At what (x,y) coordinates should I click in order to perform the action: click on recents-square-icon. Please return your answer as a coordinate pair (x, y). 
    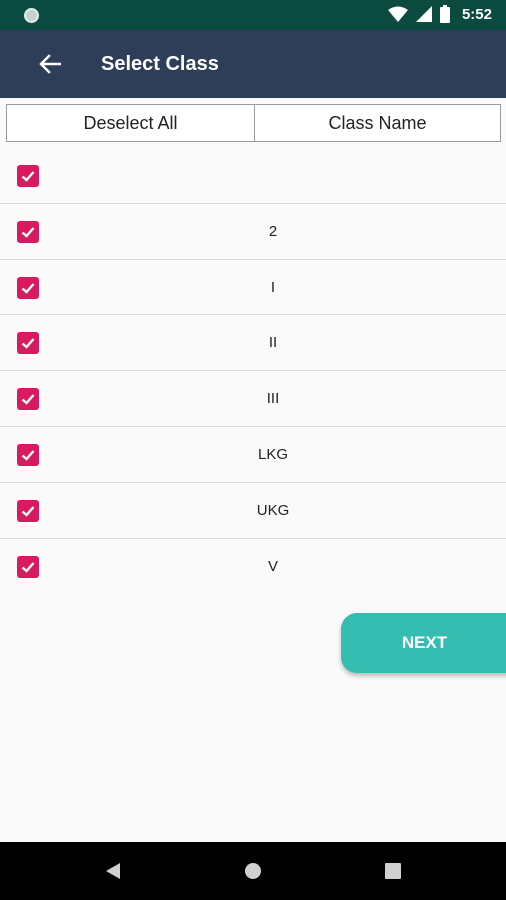
    Looking at the image, I should click on (393, 871).